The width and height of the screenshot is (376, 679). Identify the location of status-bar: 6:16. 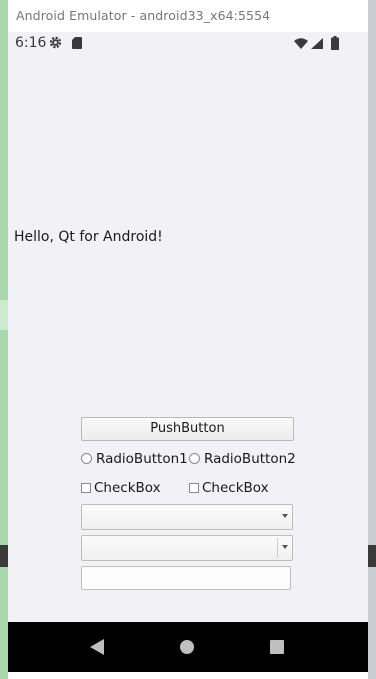
(188, 43).